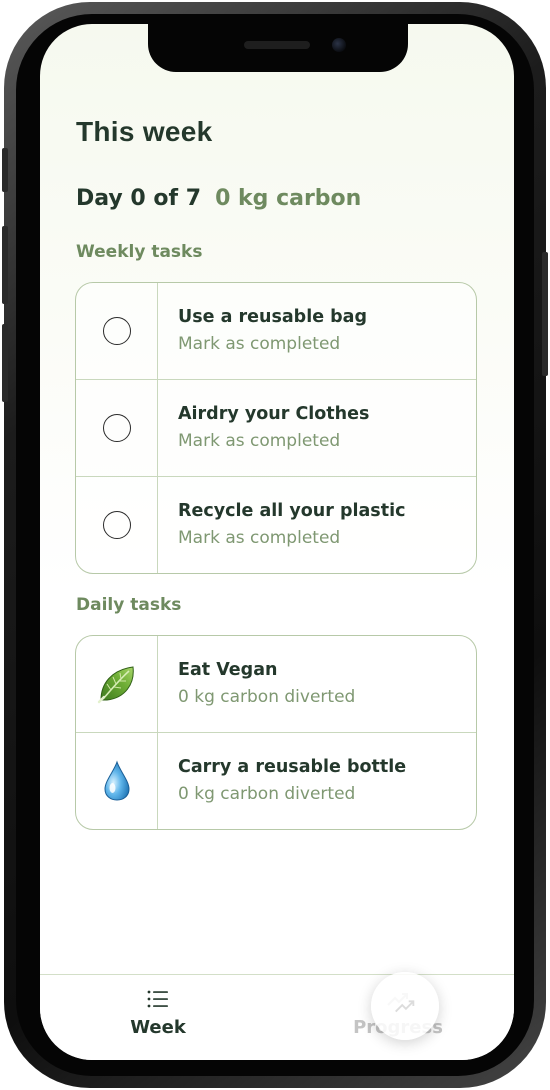  What do you see at coordinates (139, 252) in the screenshot?
I see `weekly-tasks-label: Weekly tasks` at bounding box center [139, 252].